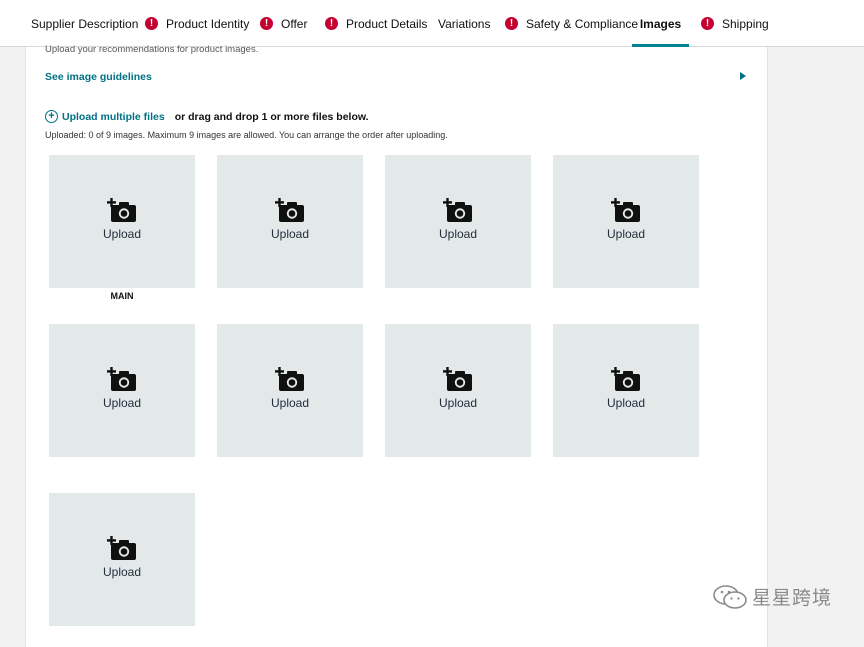 The width and height of the screenshot is (864, 647). I want to click on tab-label: Images, so click(660, 23).